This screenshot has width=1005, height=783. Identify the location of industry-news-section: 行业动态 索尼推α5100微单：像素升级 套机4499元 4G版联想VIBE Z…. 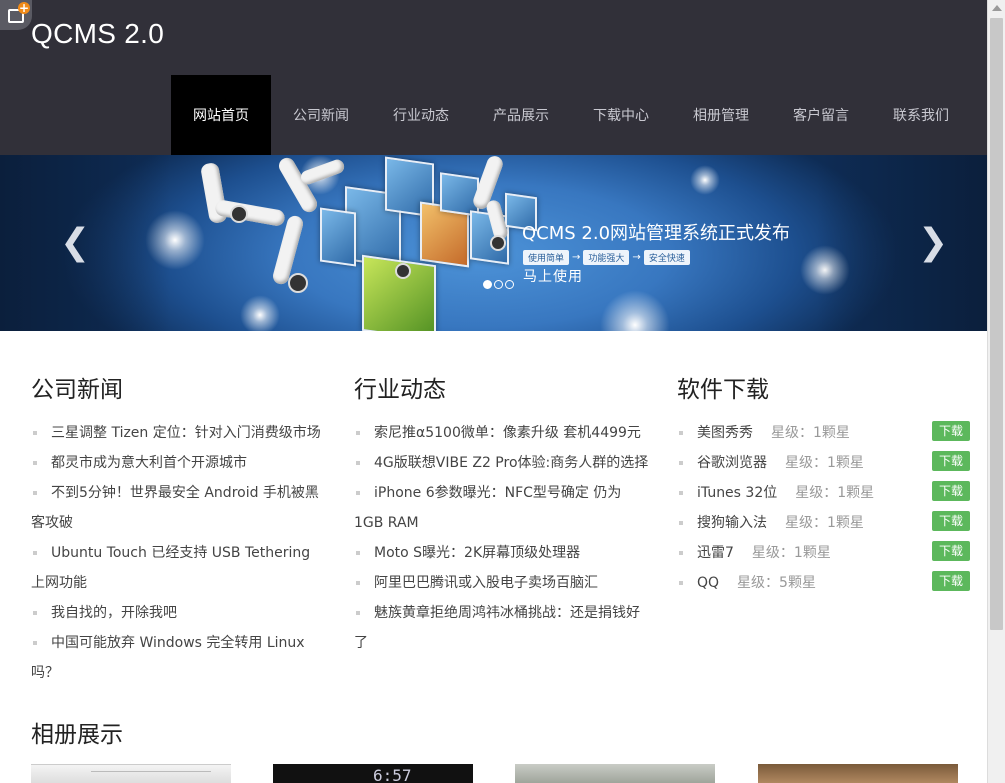
(502, 514).